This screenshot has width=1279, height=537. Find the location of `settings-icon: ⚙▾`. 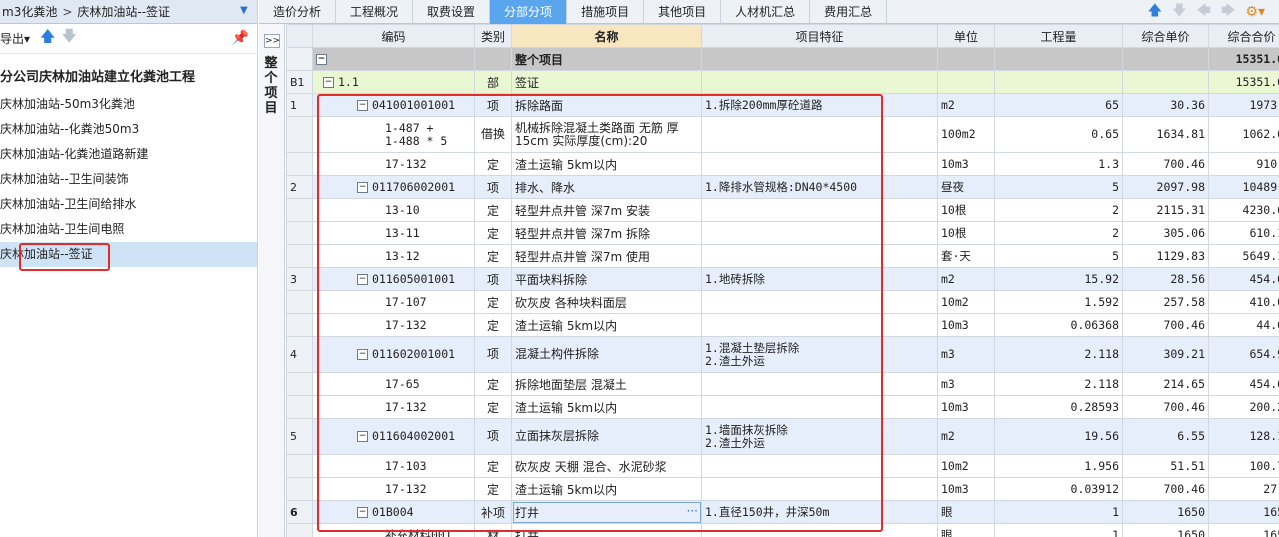

settings-icon: ⚙▾ is located at coordinates (1255, 12).